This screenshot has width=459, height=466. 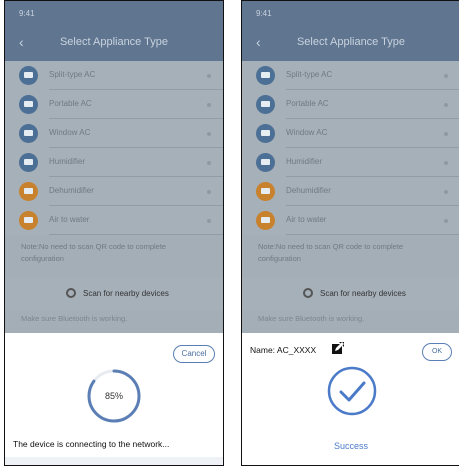 What do you see at coordinates (352, 391) in the screenshot?
I see `success-check-icon` at bounding box center [352, 391].